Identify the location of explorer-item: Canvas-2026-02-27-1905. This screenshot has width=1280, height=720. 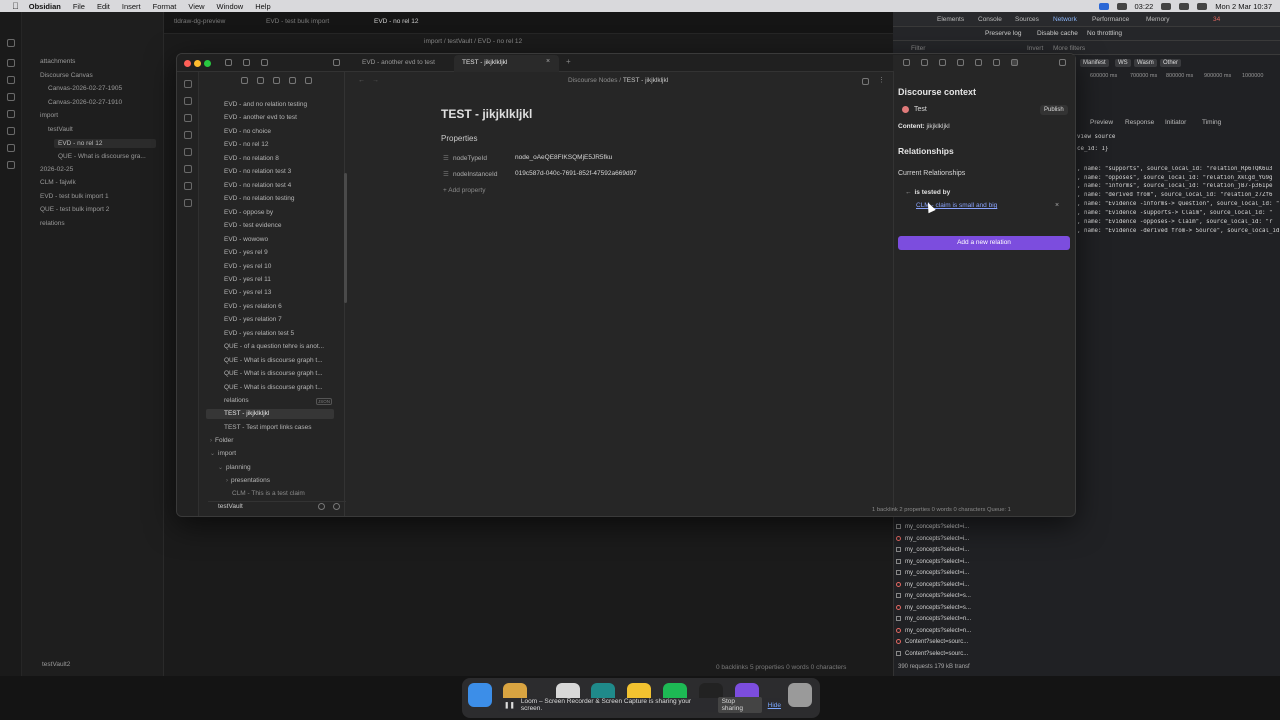
(85, 88).